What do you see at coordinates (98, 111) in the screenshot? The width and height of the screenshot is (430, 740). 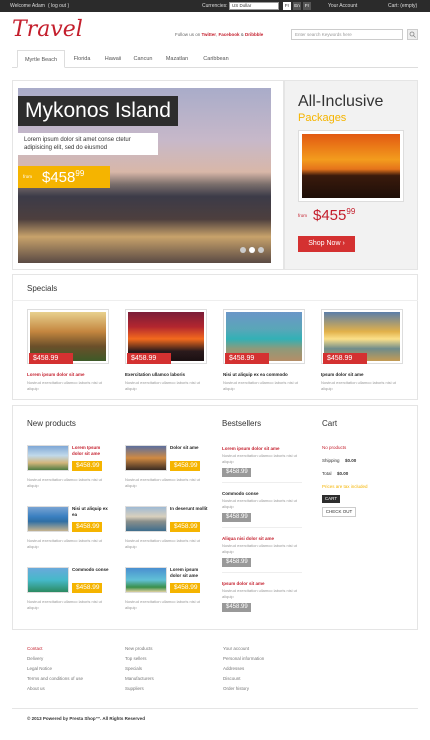 I see `hero-title: Mykonos Island` at bounding box center [98, 111].